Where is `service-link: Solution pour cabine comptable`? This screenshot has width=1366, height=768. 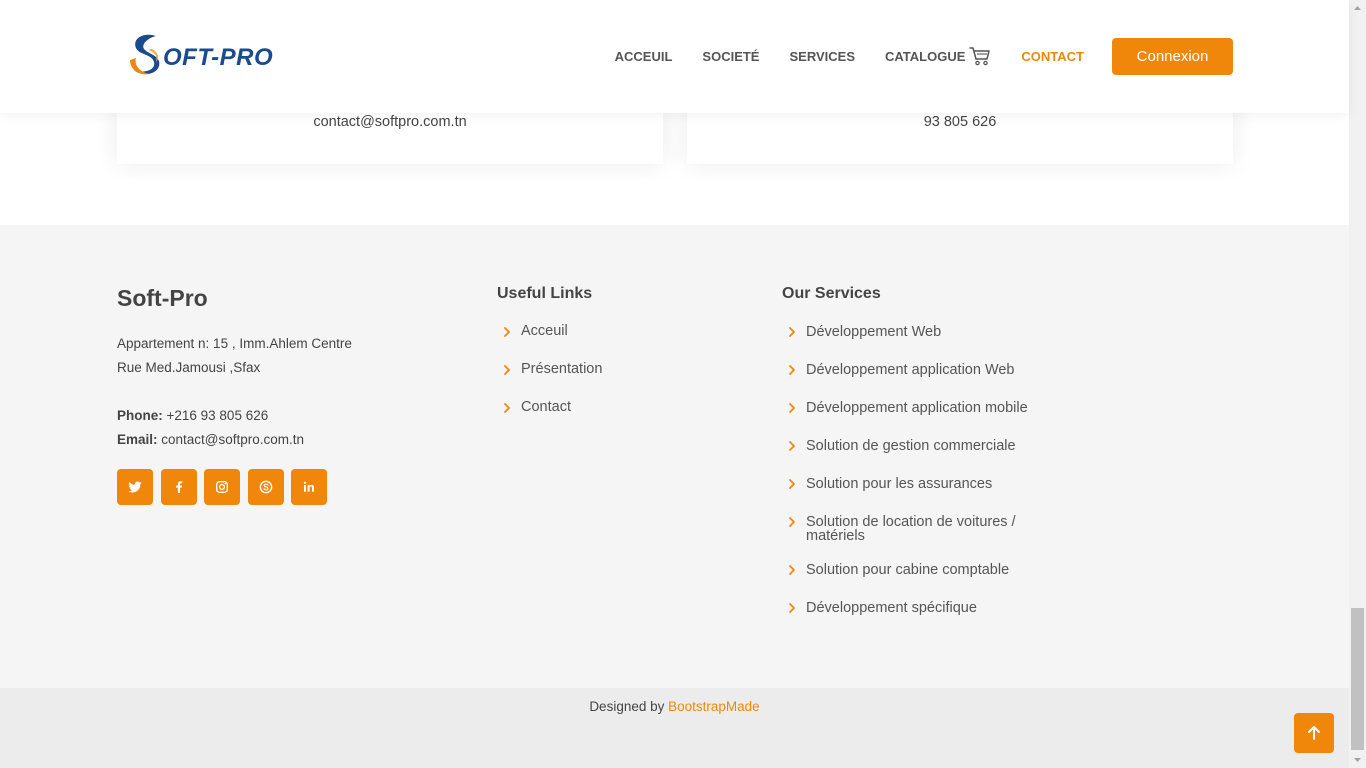
service-link: Solution pour cabine comptable is located at coordinates (909, 580).